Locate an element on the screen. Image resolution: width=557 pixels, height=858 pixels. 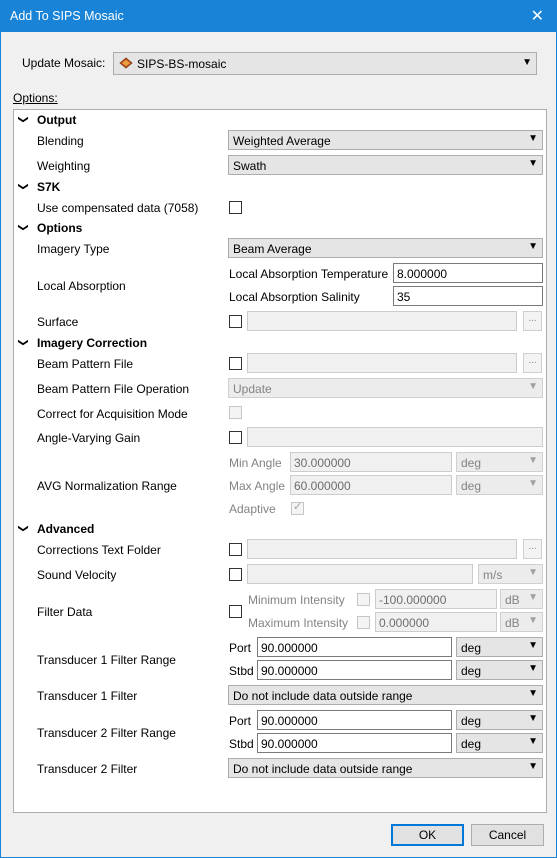
t2-port-value: 90.000000 is located at coordinates (289, 721).